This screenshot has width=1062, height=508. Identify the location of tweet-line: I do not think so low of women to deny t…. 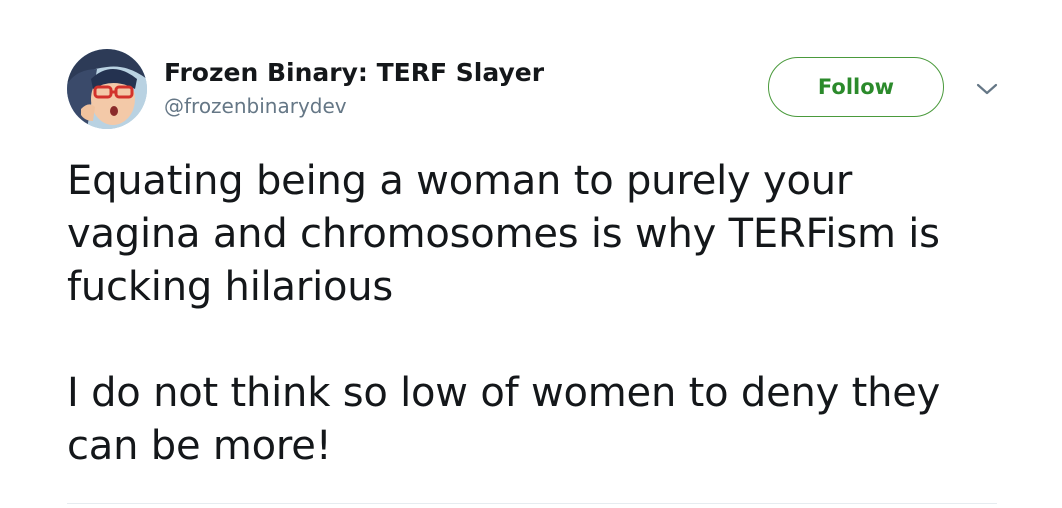
(504, 393).